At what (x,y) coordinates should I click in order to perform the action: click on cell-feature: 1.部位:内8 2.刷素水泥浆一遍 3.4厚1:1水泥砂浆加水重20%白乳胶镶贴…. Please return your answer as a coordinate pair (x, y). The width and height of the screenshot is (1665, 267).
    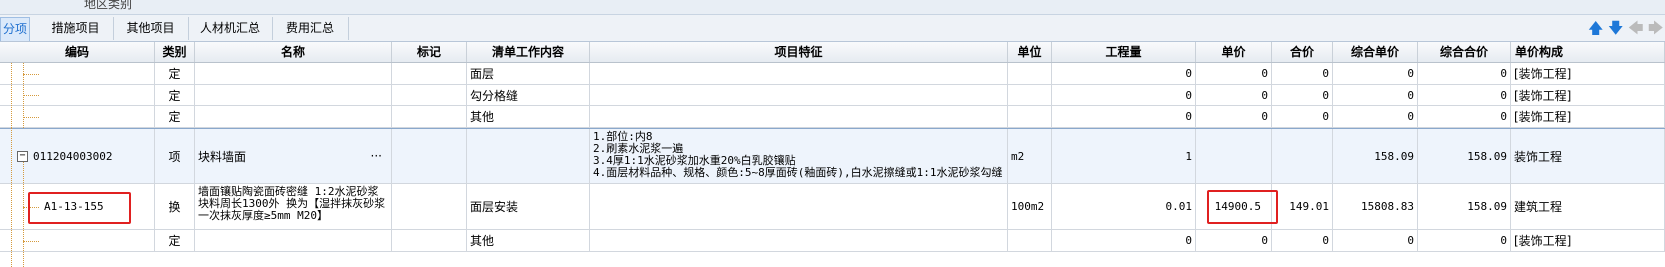
    Looking at the image, I should click on (799, 156).